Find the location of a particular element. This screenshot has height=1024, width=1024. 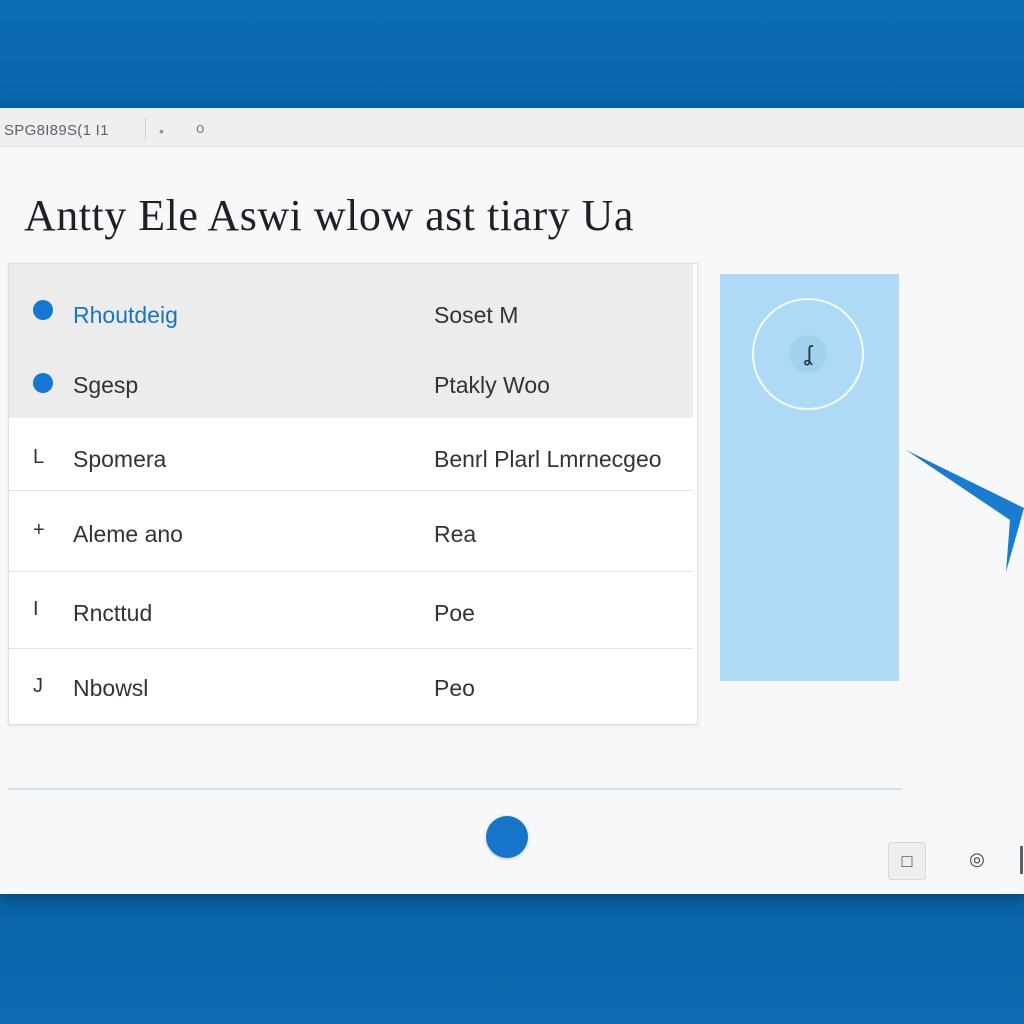

pointer-arrow-icon is located at coordinates (965, 511).